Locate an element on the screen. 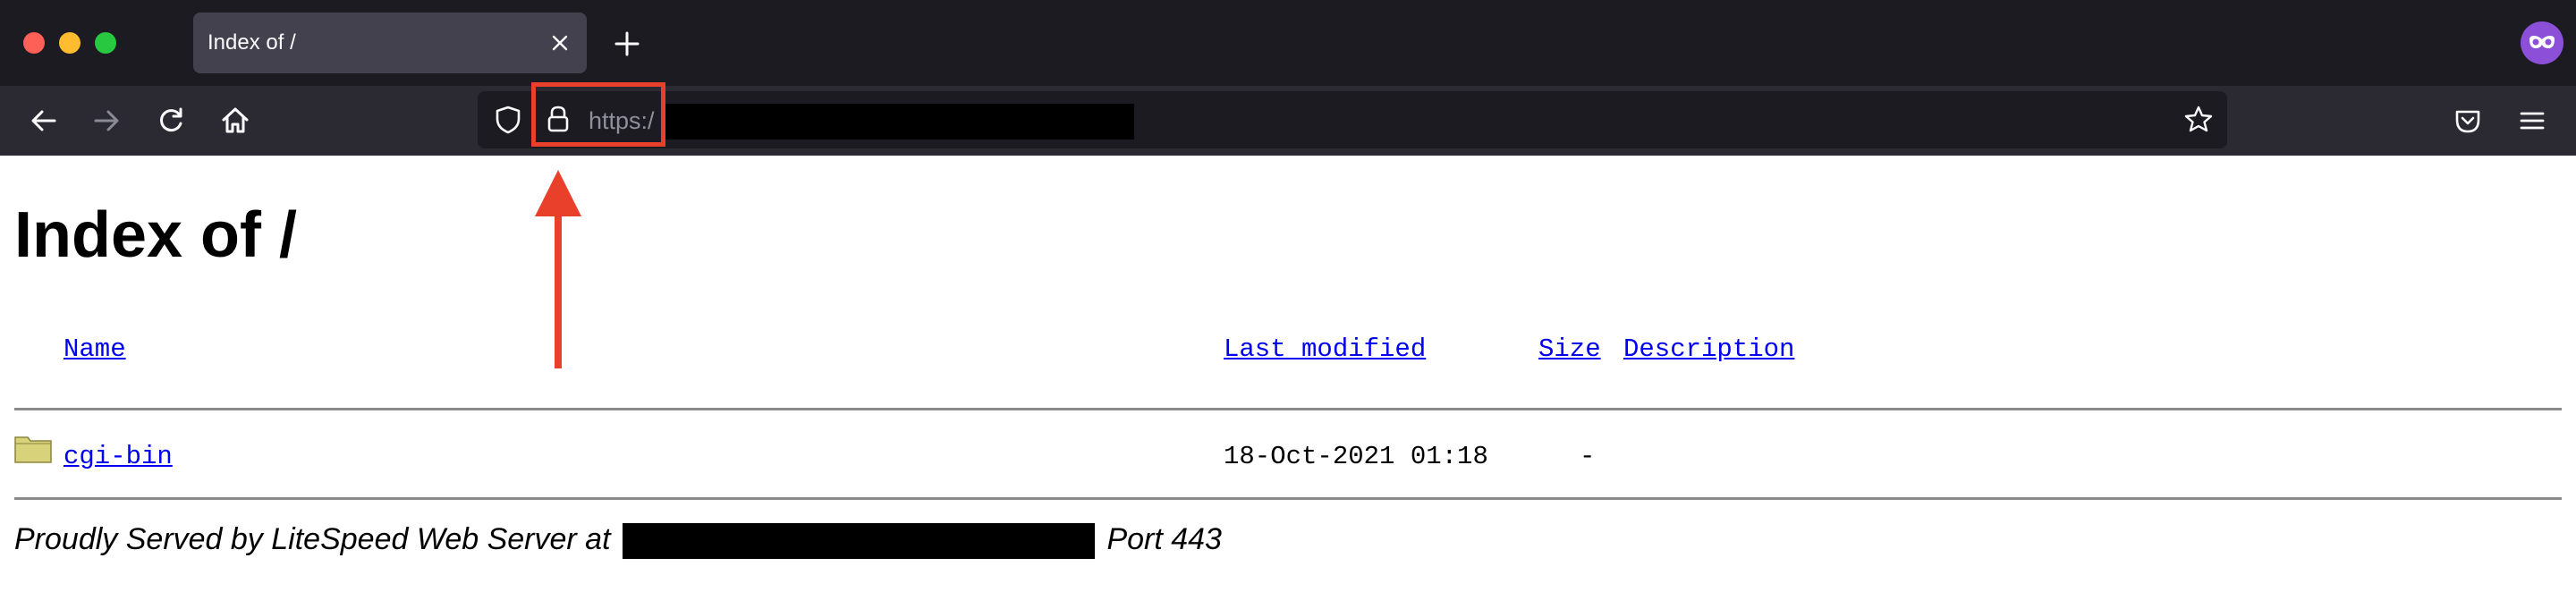  footer-redaction is located at coordinates (858, 541).